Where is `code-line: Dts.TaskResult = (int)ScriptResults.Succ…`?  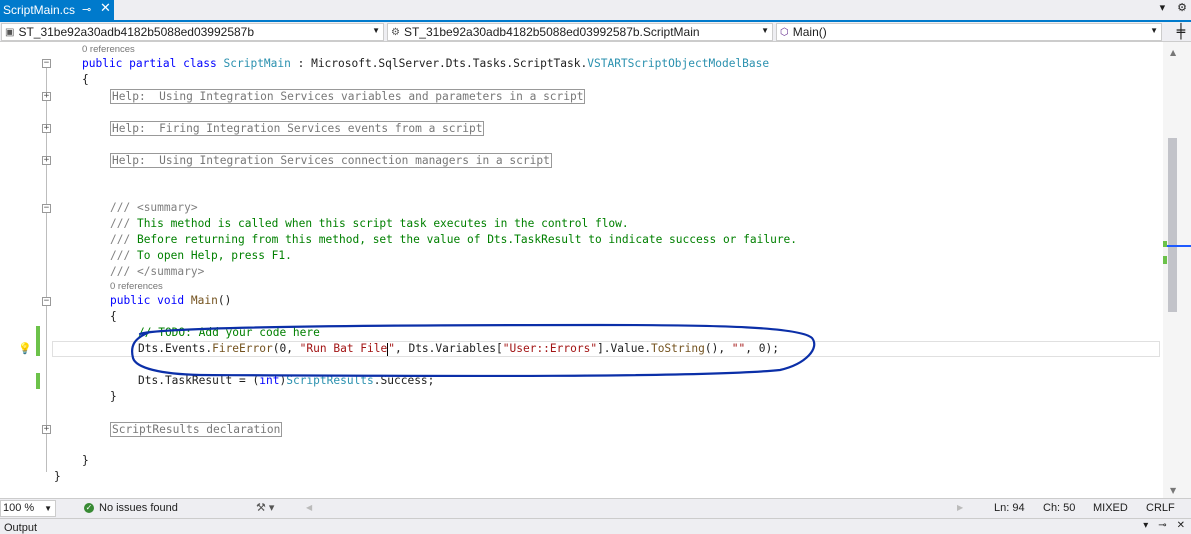 code-line: Dts.TaskResult = (int)ScriptResults.Succ… is located at coordinates (286, 380).